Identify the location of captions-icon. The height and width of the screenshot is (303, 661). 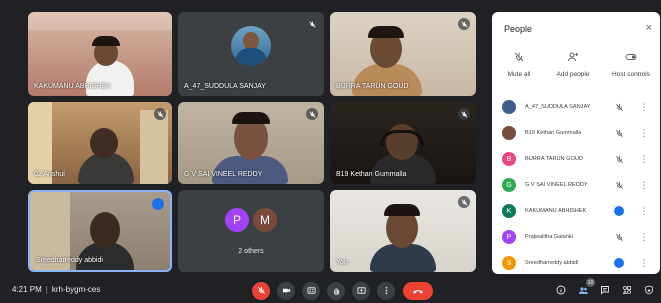
(311, 291).